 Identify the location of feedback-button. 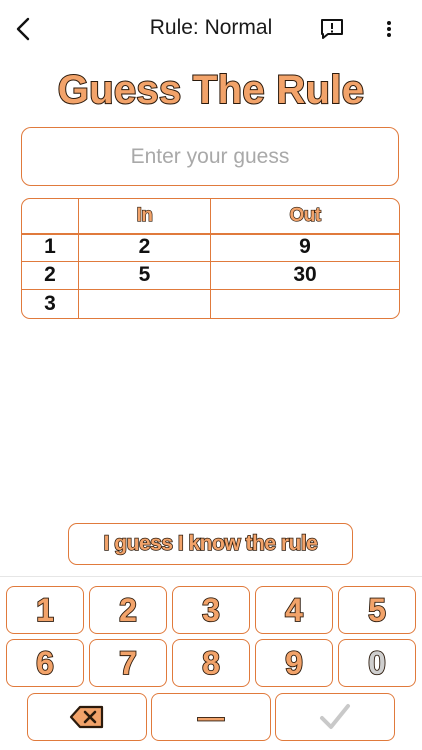
(332, 29).